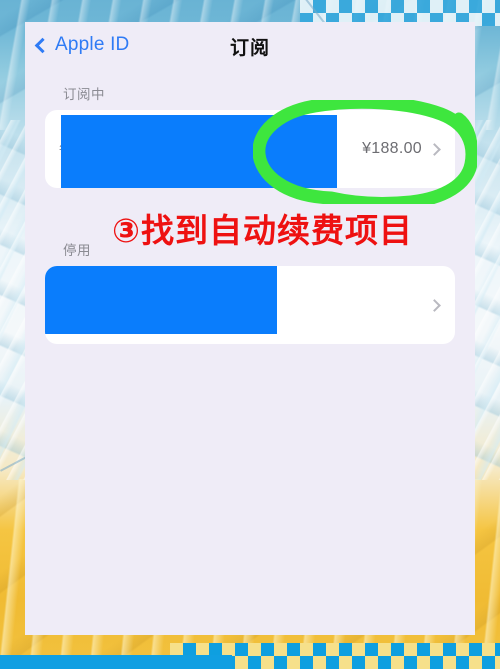 The height and width of the screenshot is (669, 500). Describe the element at coordinates (116, 662) in the screenshot. I see `bottom-blue-bar` at that location.